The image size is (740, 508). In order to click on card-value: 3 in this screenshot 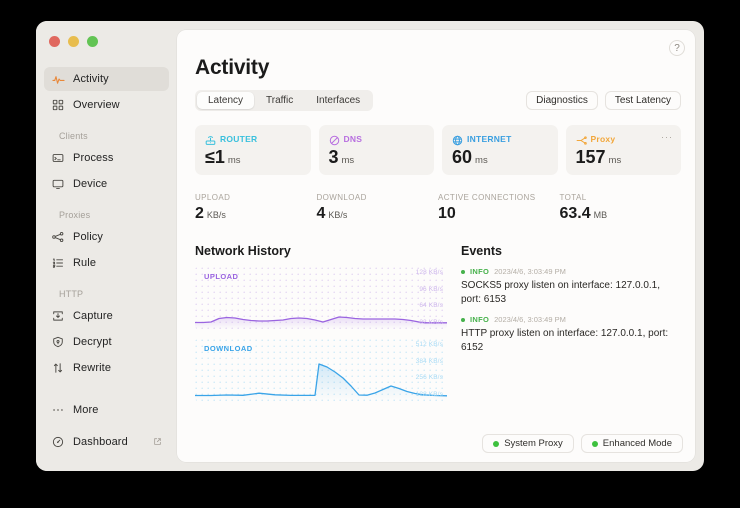, I will do `click(333, 157)`.